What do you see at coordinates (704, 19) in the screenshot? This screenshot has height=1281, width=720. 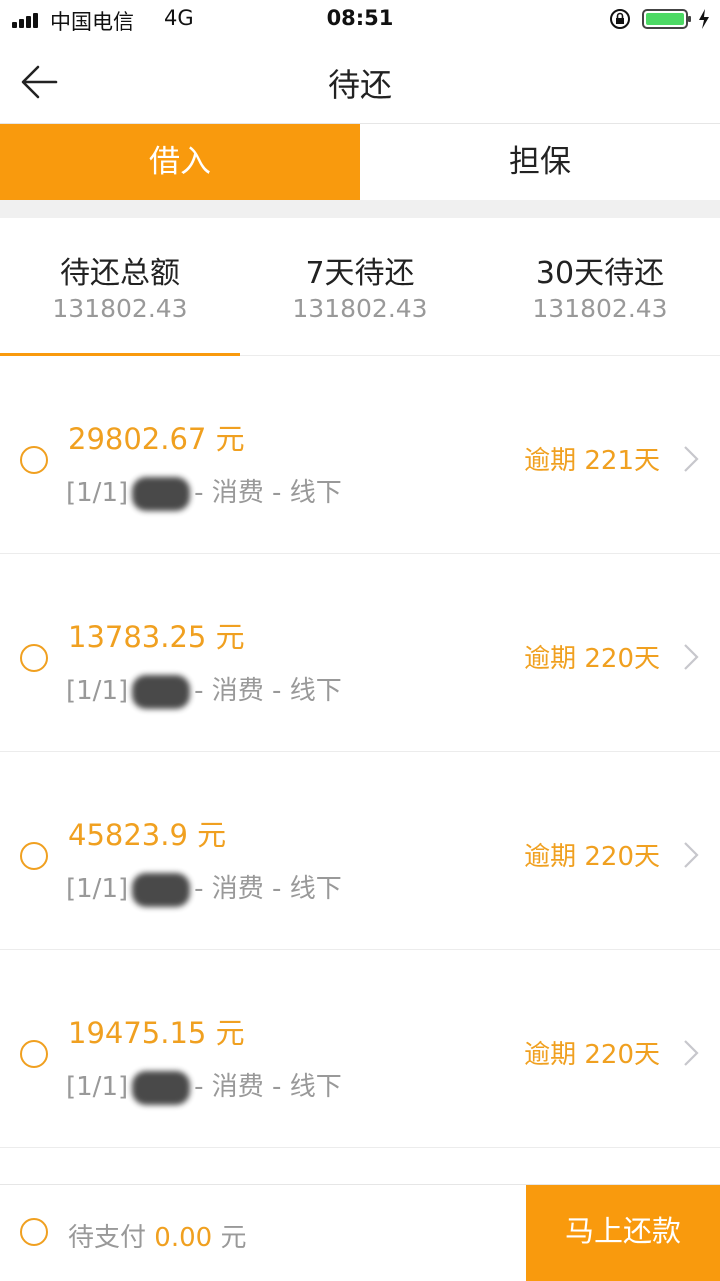 I see `charging-icon` at bounding box center [704, 19].